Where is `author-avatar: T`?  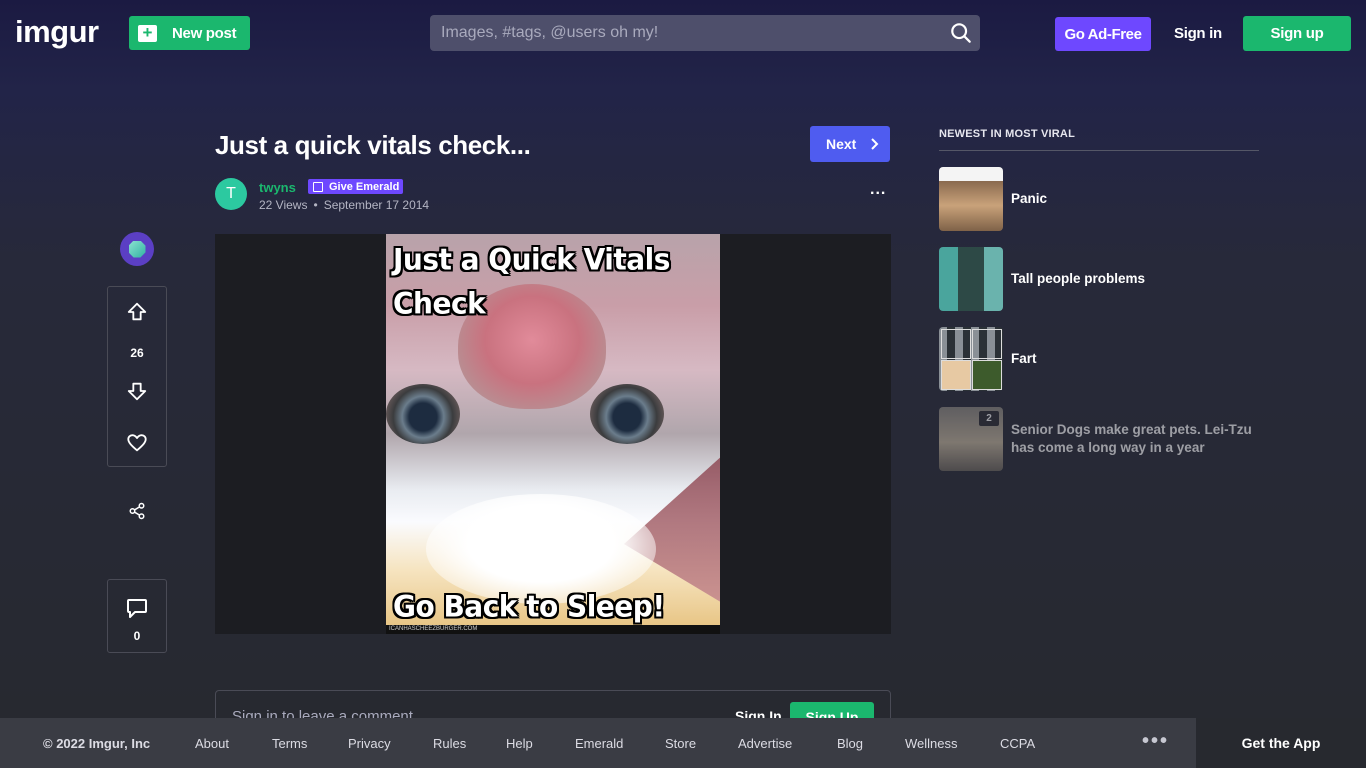
author-avatar: T is located at coordinates (231, 194).